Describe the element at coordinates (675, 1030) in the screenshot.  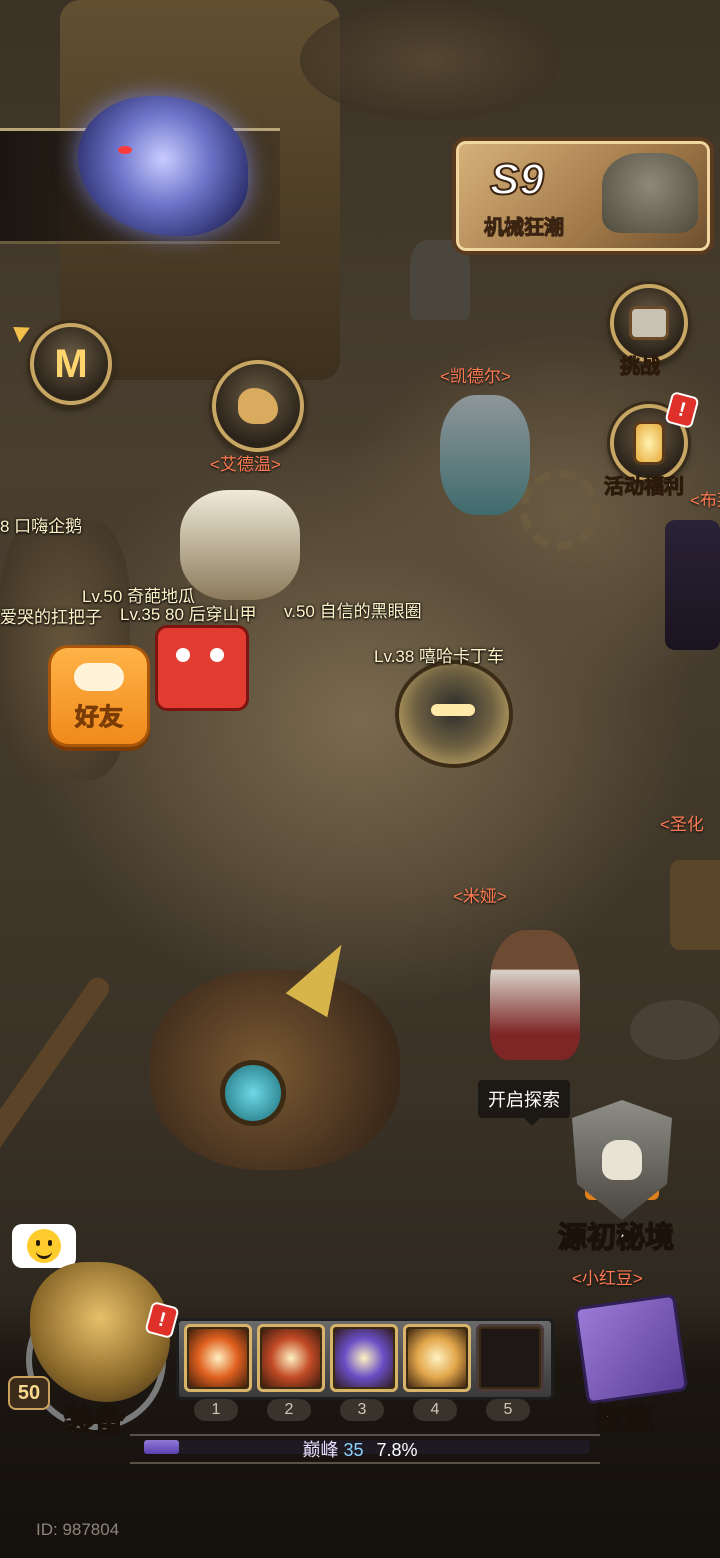
I see `background-rock` at that location.